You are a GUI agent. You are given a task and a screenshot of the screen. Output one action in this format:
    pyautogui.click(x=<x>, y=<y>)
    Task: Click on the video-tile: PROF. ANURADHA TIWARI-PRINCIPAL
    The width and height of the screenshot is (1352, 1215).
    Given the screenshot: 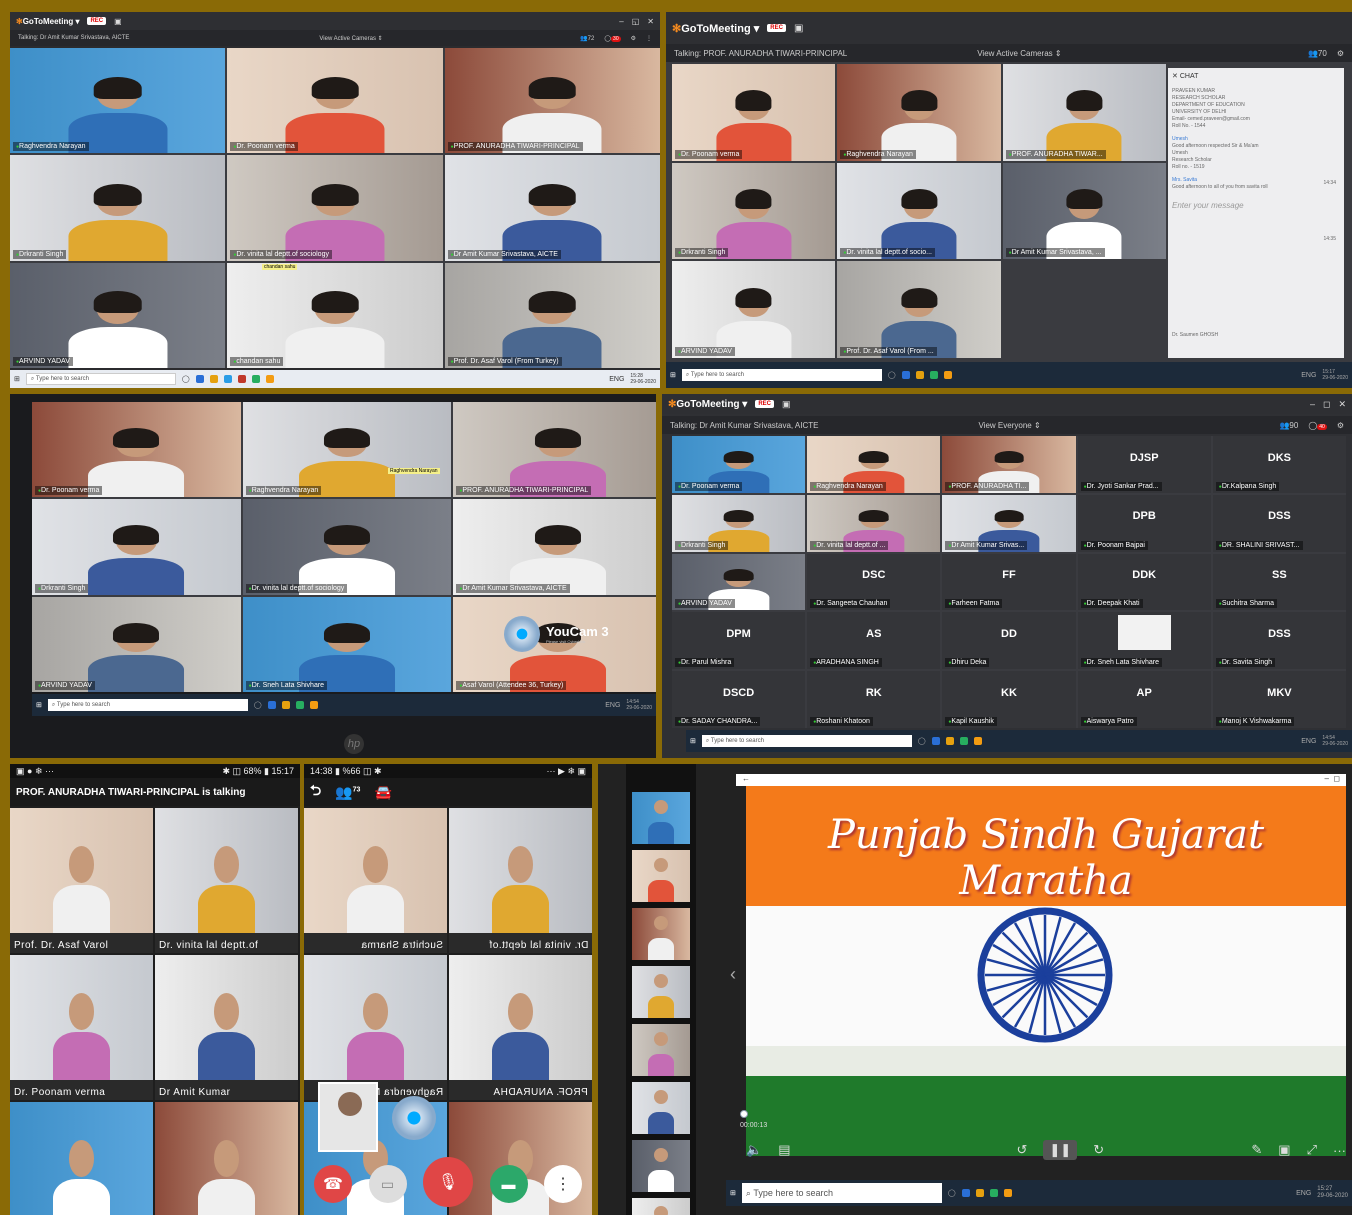 What is the action you would take?
    pyautogui.click(x=554, y=450)
    